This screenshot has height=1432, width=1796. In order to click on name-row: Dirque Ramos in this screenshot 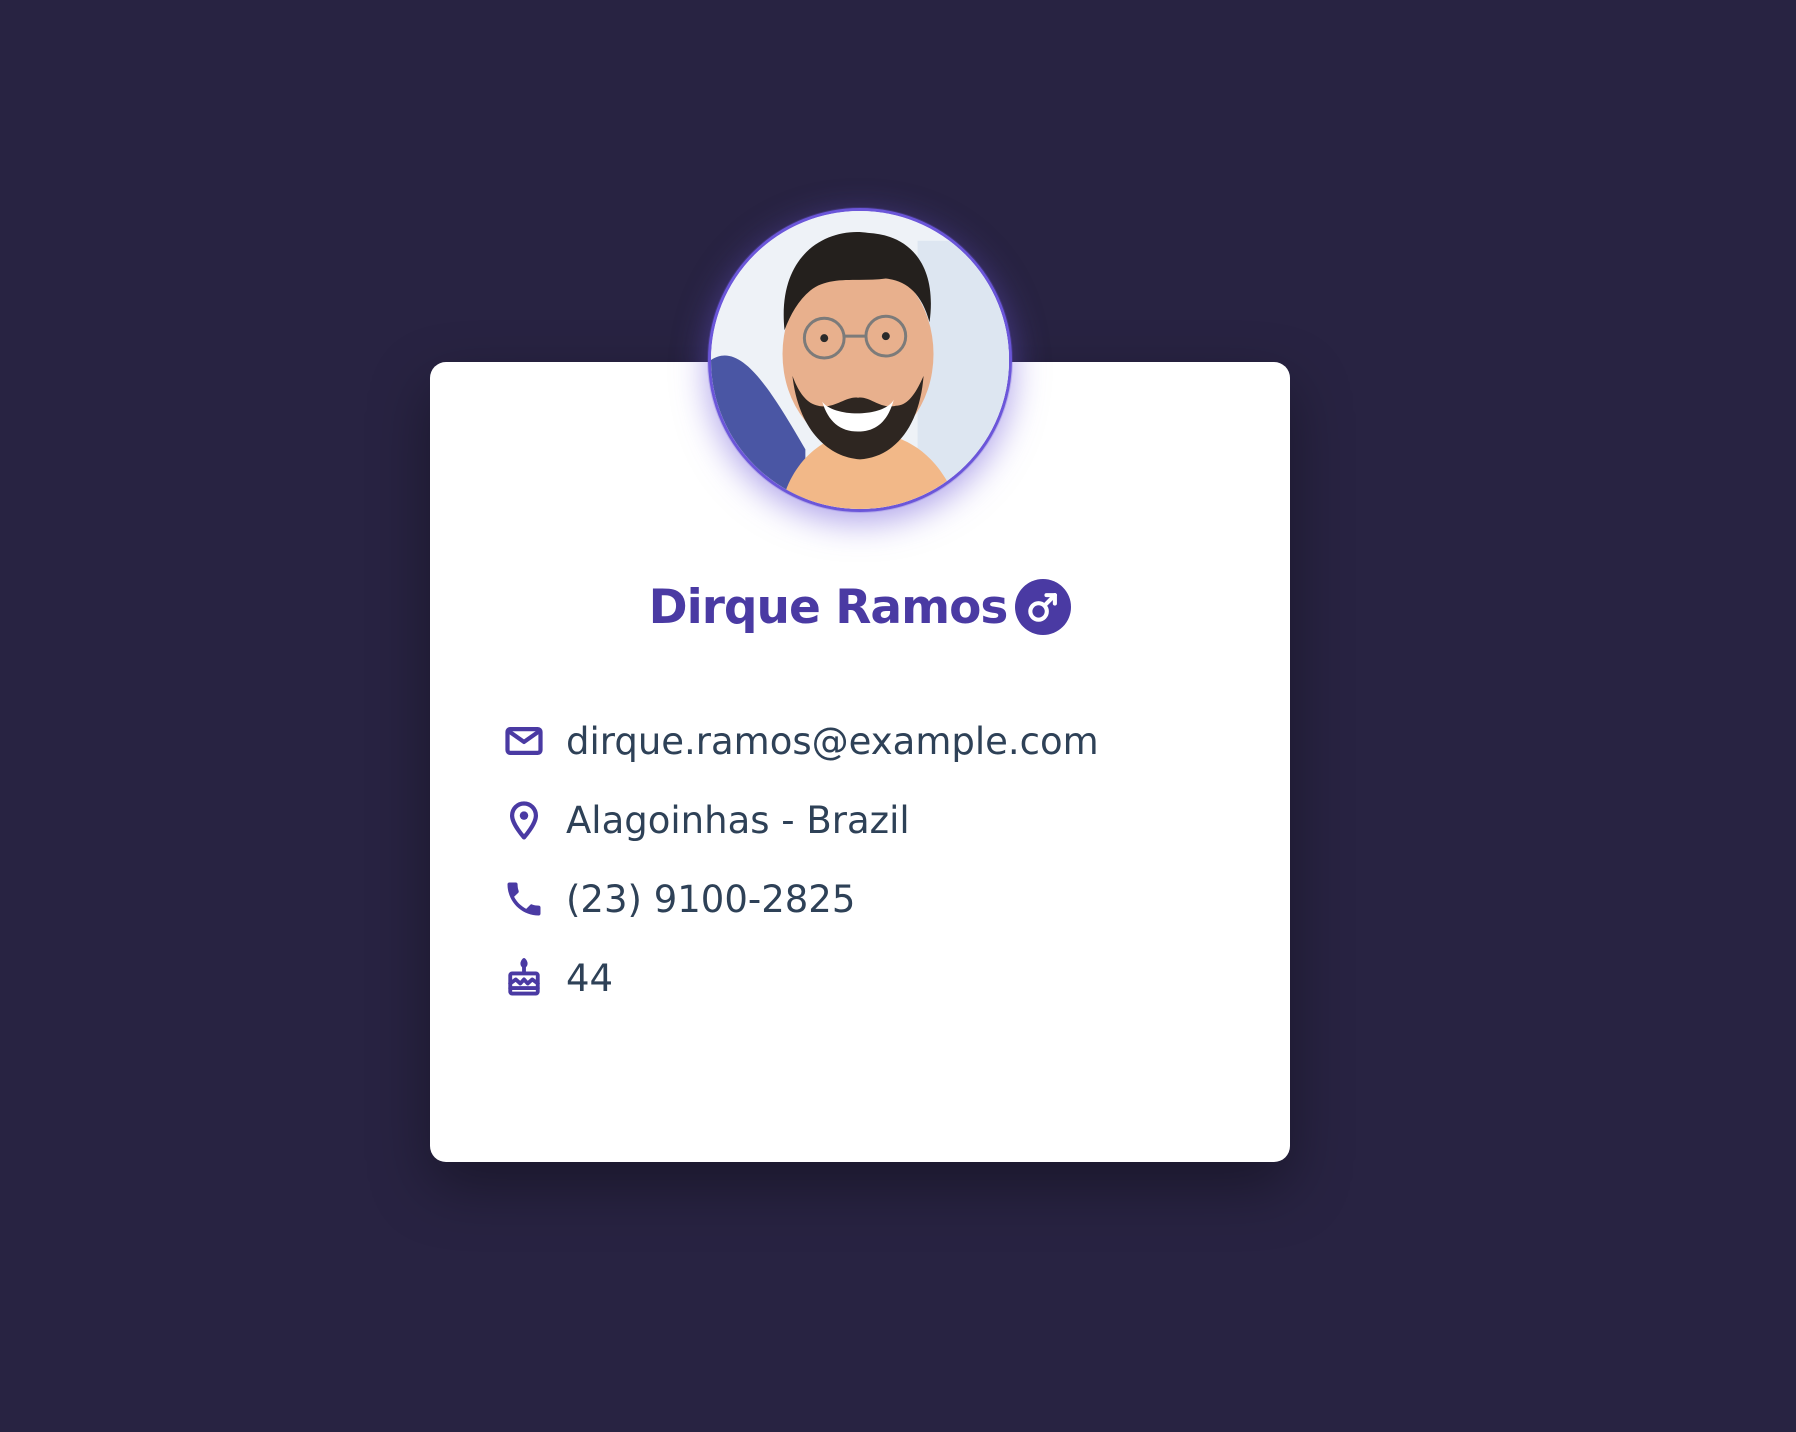, I will do `click(860, 607)`.